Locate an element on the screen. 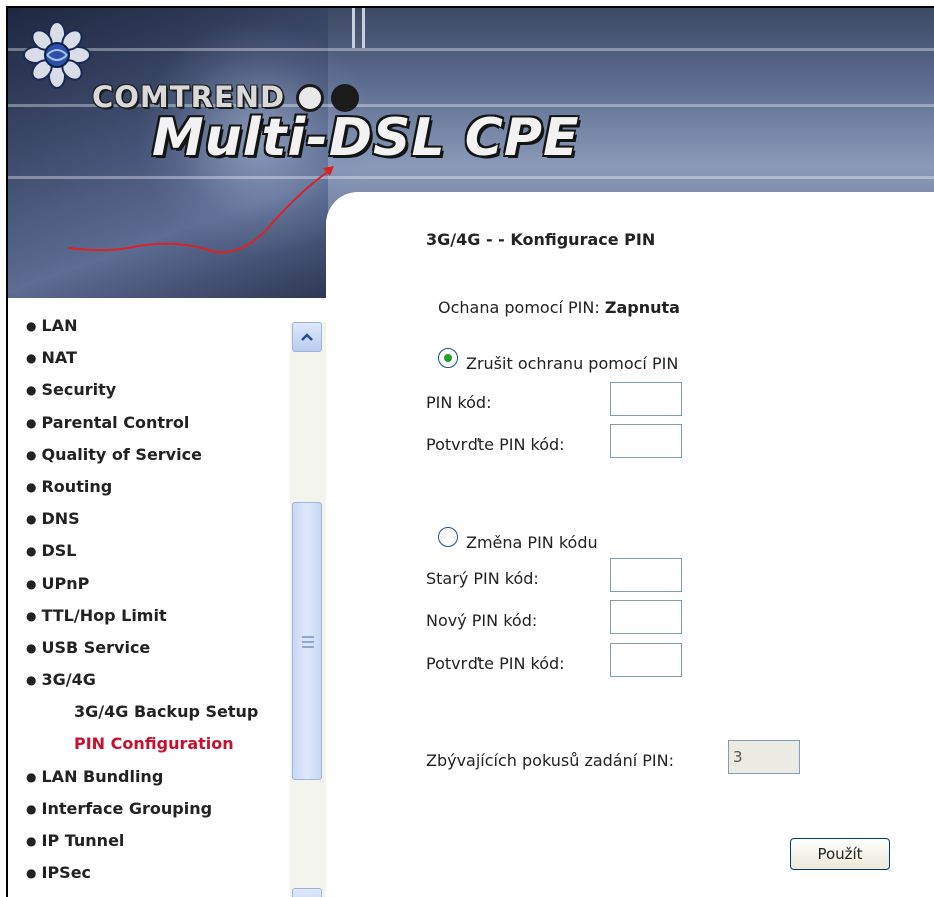  disable-pin-radio is located at coordinates (448, 358).